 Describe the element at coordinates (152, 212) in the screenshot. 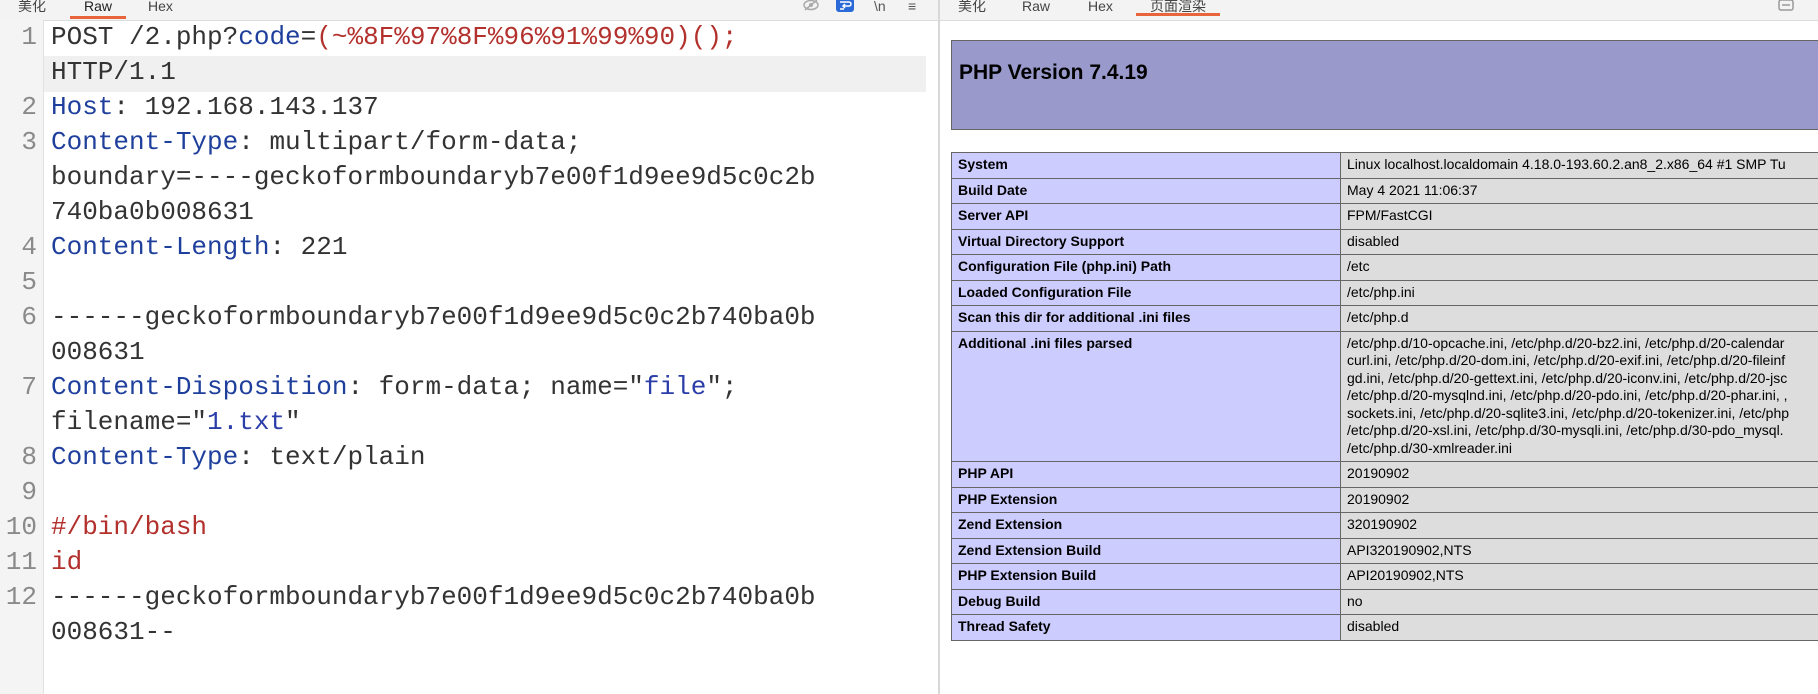

I see `header-content-type-boundary-cont: 740ba0b008631` at that location.